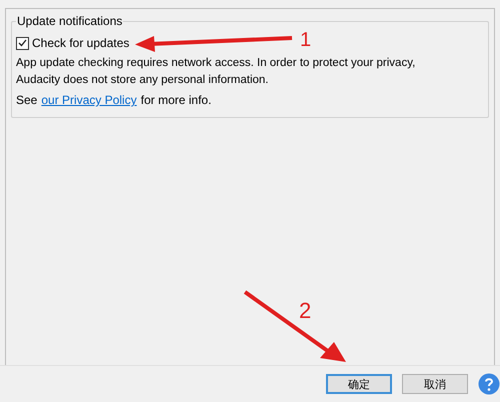  What do you see at coordinates (435, 384) in the screenshot?
I see `dialog-button: 取消` at bounding box center [435, 384].